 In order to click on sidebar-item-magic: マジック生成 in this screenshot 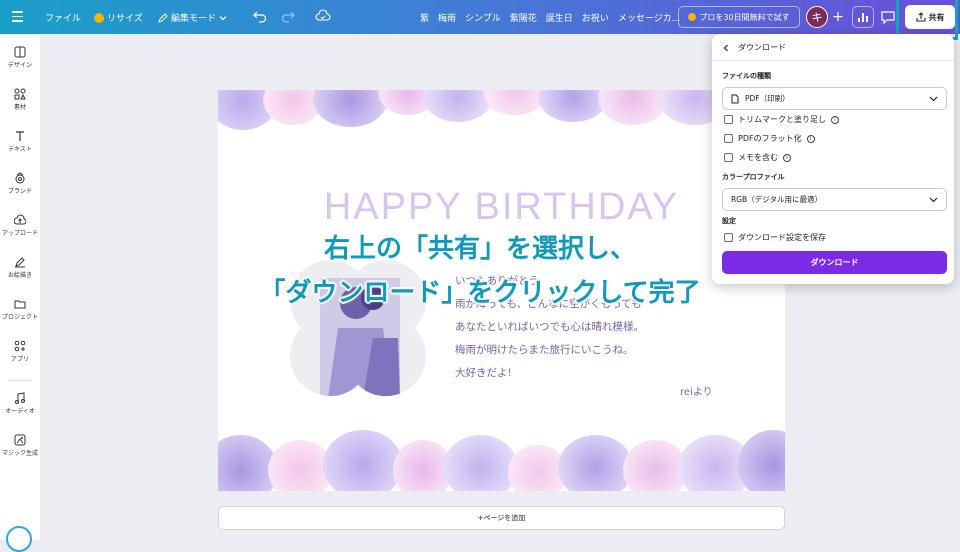, I will do `click(20, 445)`.